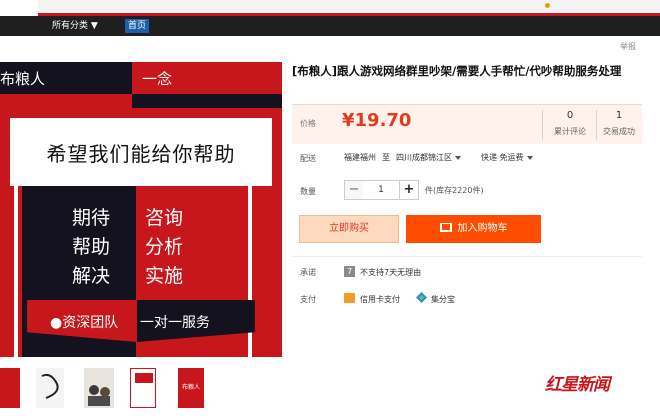 This screenshot has width=660, height=419. I want to click on price-value: ¥19.70, so click(377, 120).